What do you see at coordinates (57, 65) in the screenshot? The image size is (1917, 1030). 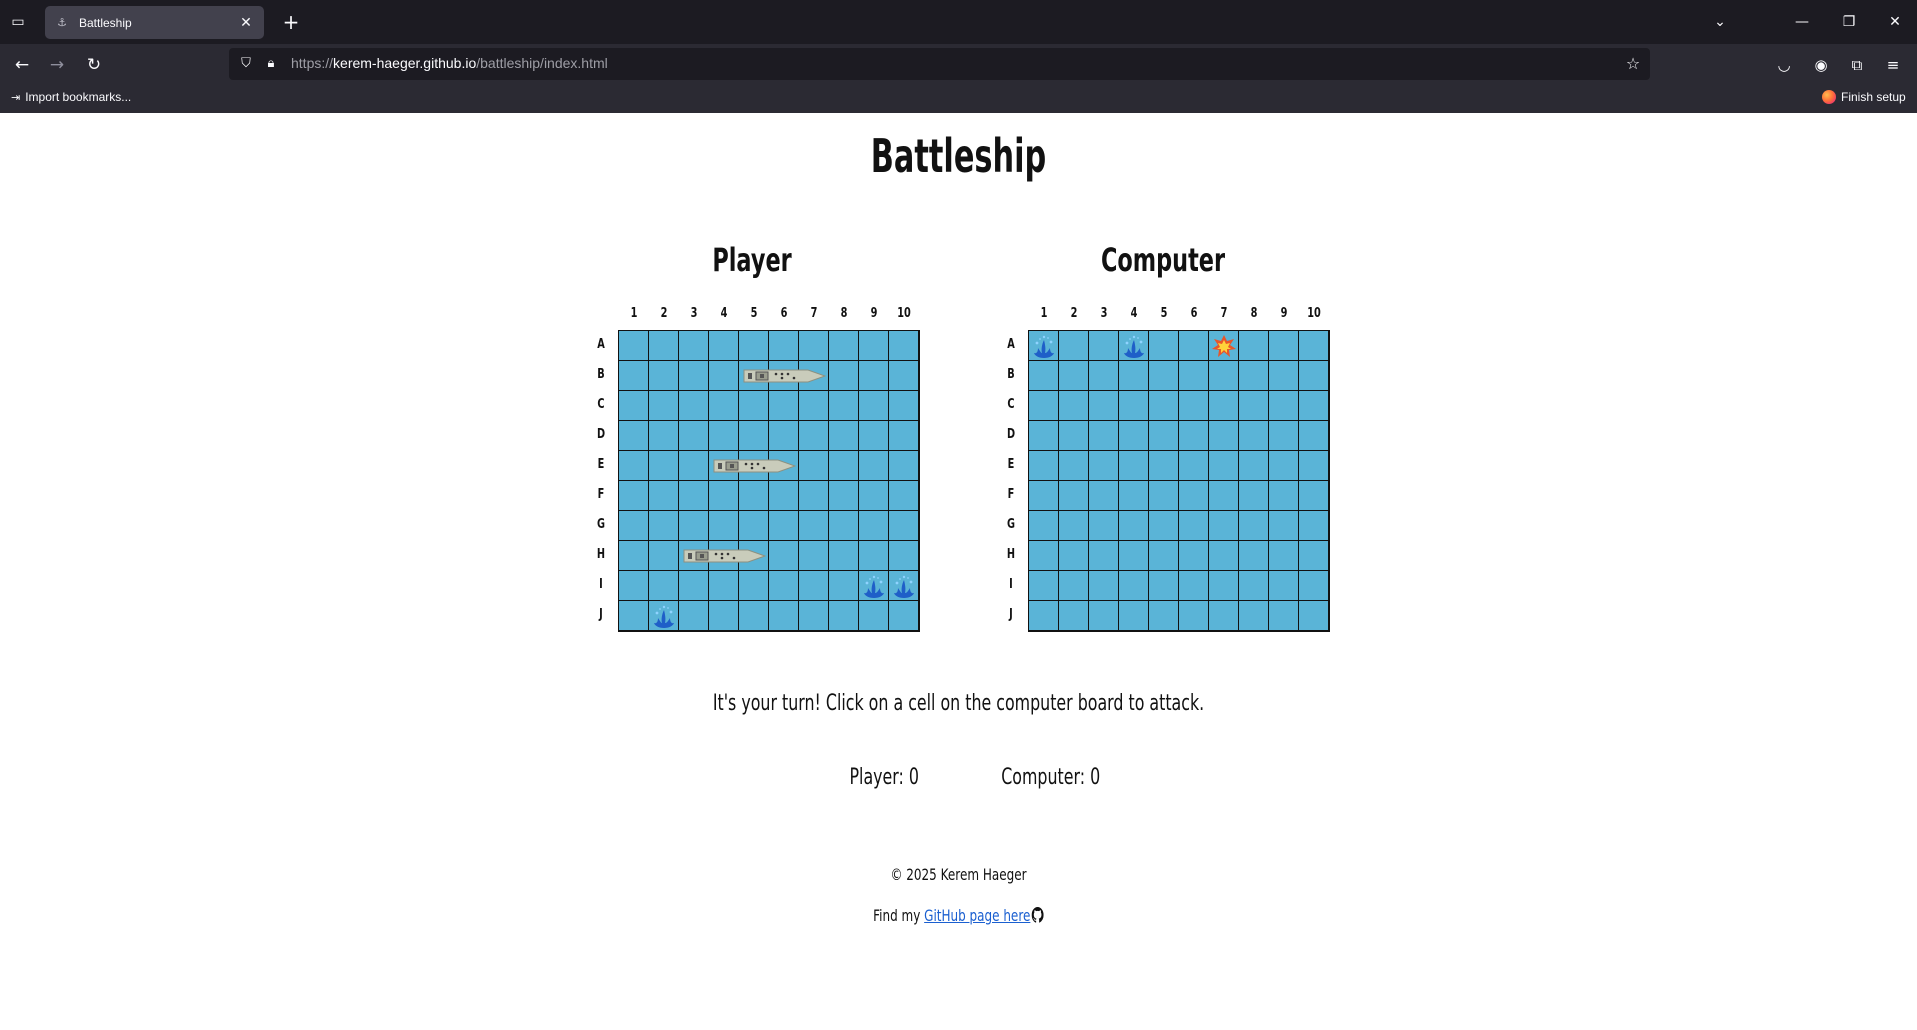 I see `forward-icon: →` at bounding box center [57, 65].